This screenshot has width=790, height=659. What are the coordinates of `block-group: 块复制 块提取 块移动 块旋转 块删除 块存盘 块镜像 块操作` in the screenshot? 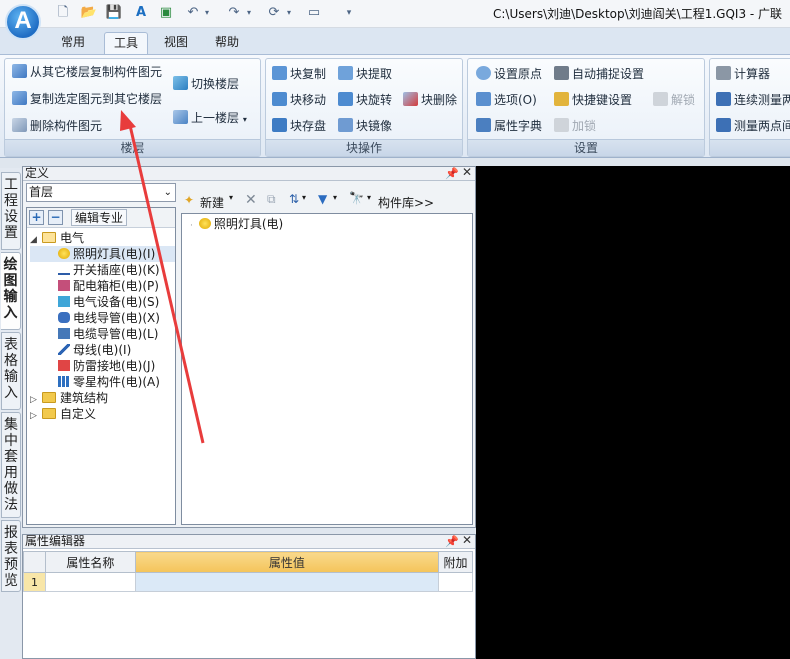 It's located at (364, 107).